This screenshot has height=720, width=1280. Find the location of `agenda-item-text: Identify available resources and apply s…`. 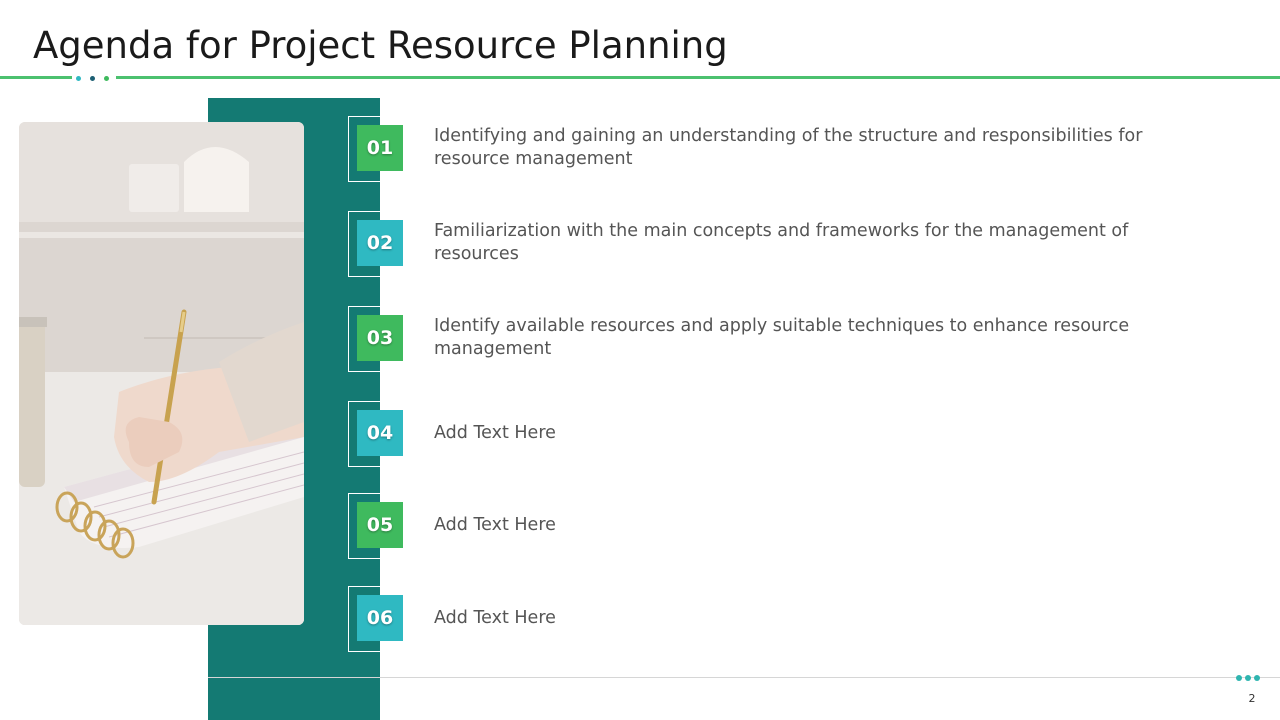

agenda-item-text: Identify available resources and apply s… is located at coordinates (782, 337).